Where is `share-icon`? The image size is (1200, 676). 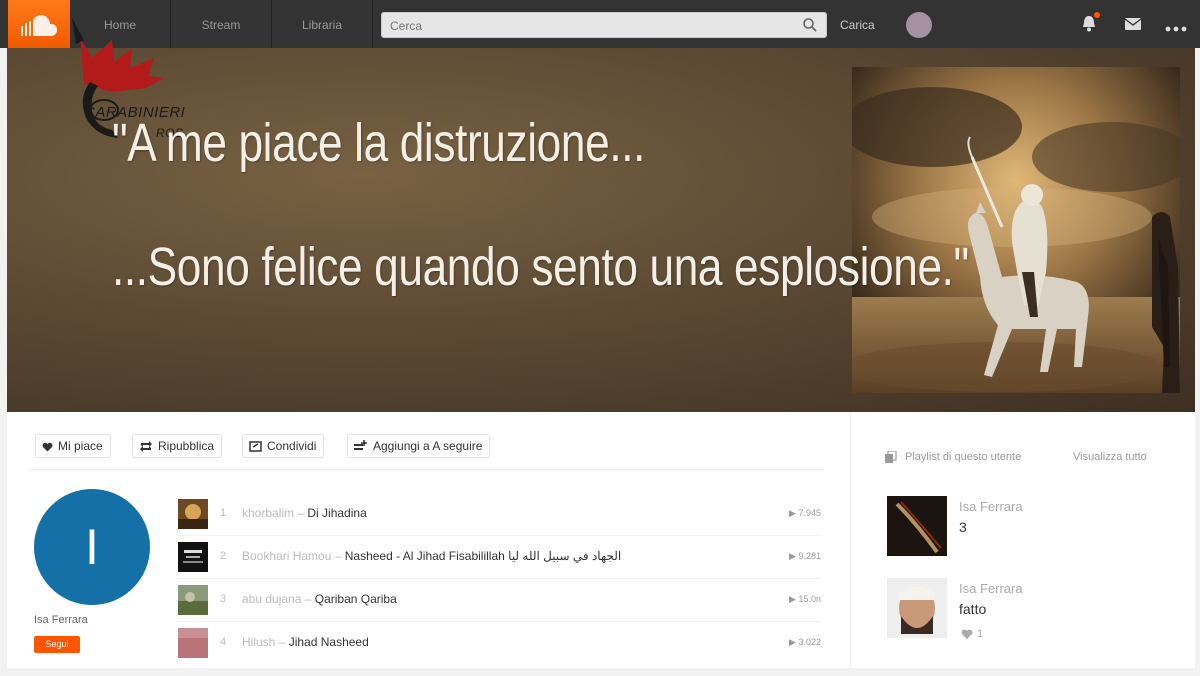
share-icon is located at coordinates (255, 446).